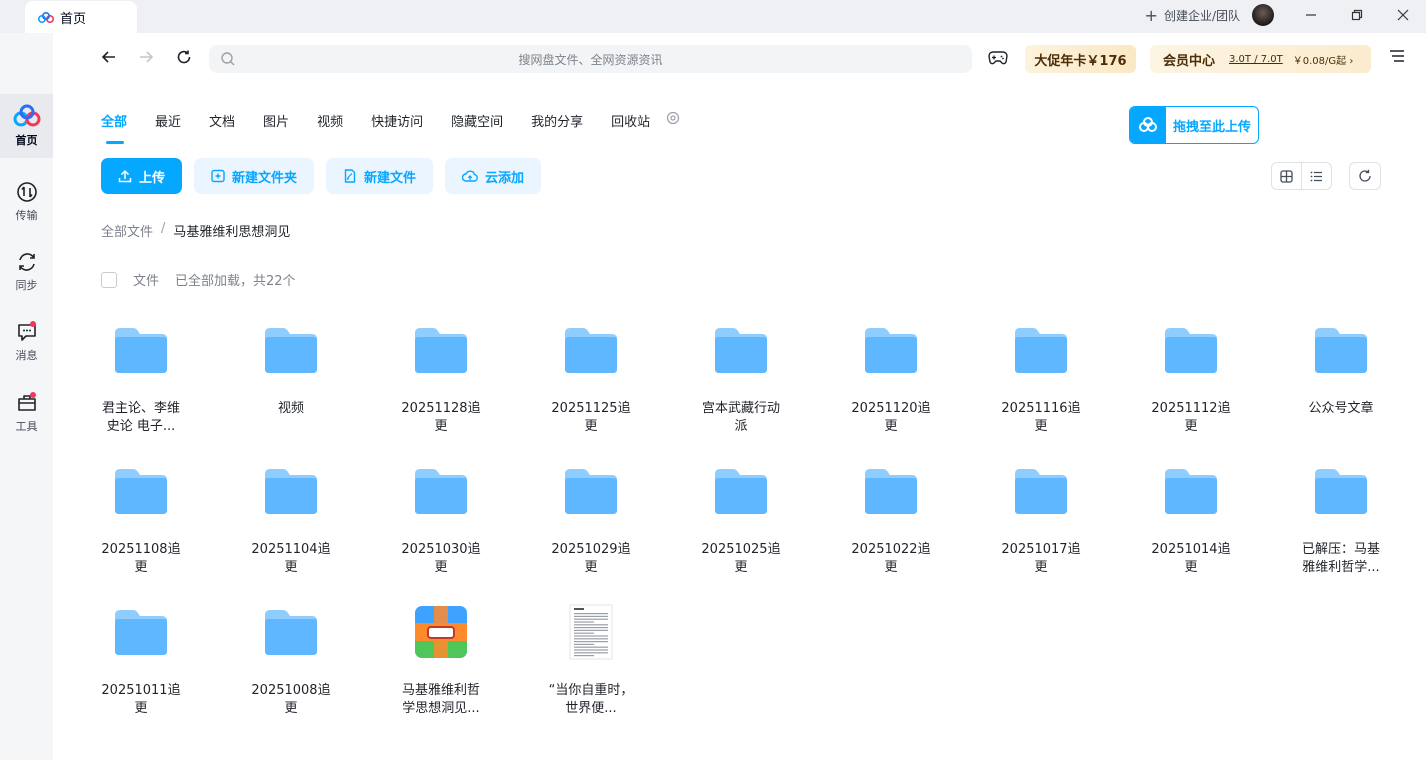 The height and width of the screenshot is (760, 1426). I want to click on refresh-button, so click(184, 57).